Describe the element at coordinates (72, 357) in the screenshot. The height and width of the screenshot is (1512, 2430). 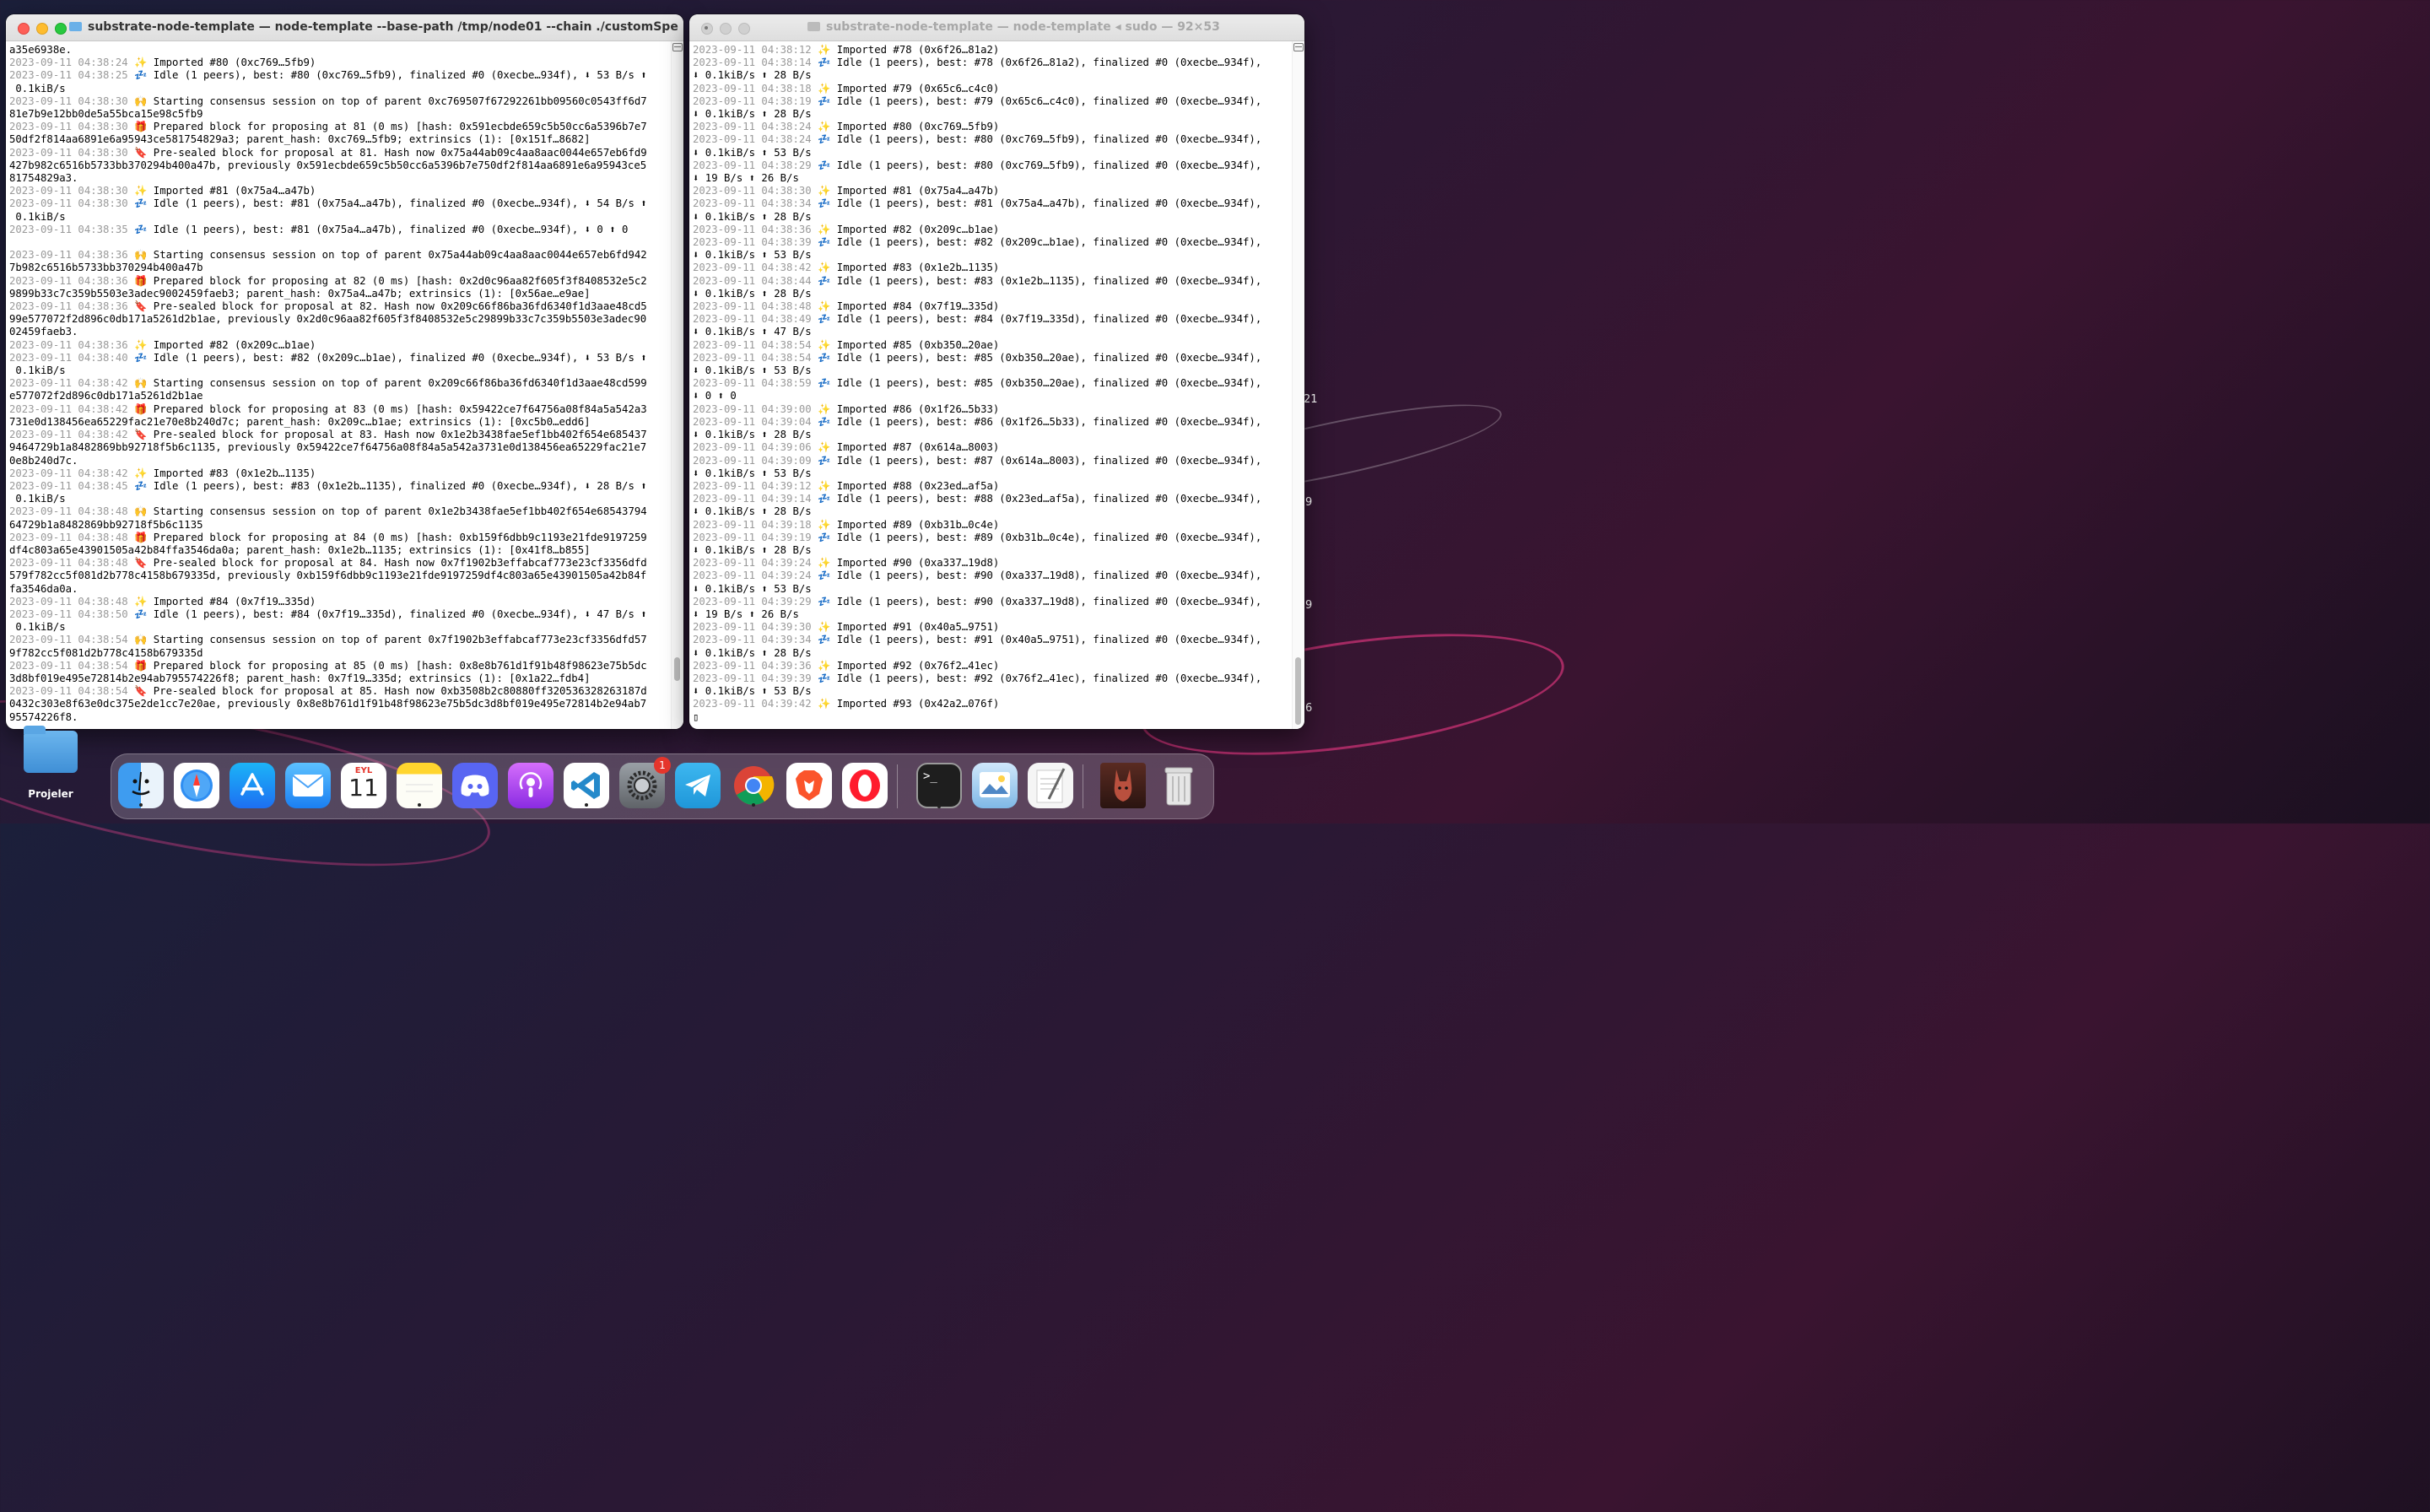
I see `log-timestamp: 2023-09-11 04:38:40` at that location.